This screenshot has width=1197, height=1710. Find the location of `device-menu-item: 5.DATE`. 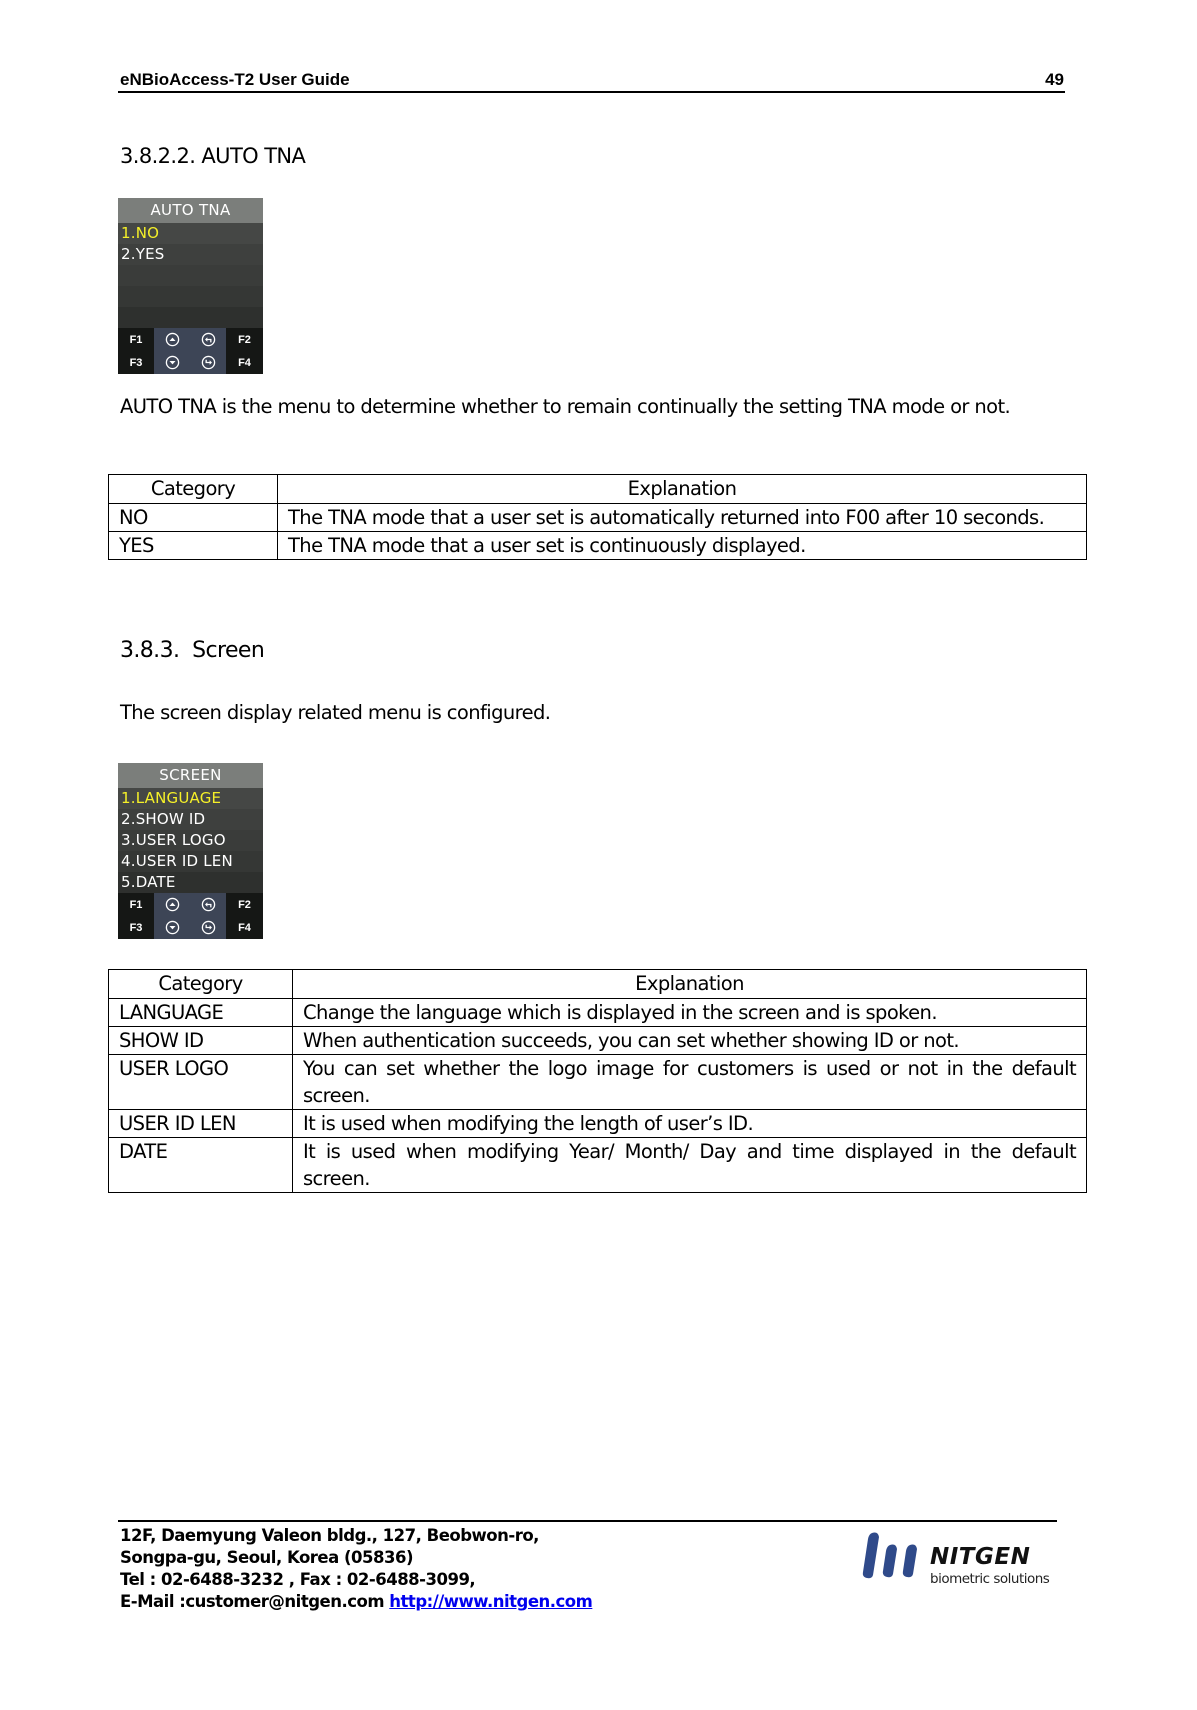

device-menu-item: 5.DATE is located at coordinates (190, 882).